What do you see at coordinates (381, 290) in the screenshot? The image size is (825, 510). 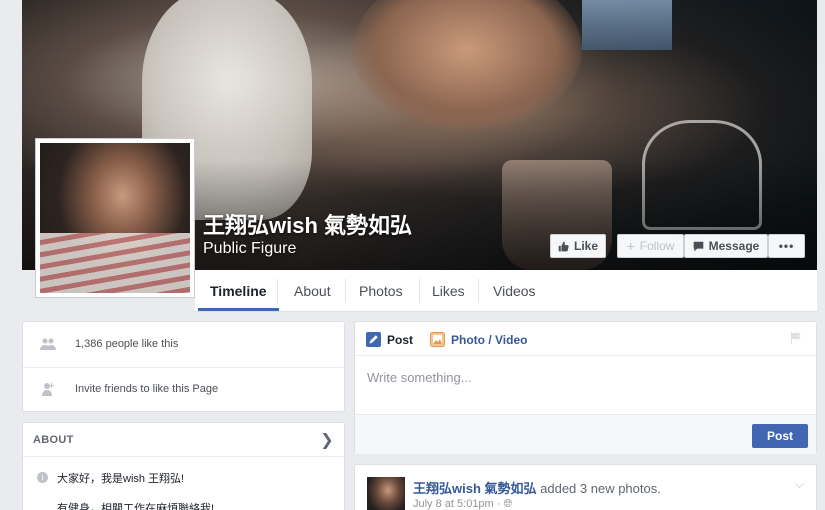 I see `tab-photos: Photos` at bounding box center [381, 290].